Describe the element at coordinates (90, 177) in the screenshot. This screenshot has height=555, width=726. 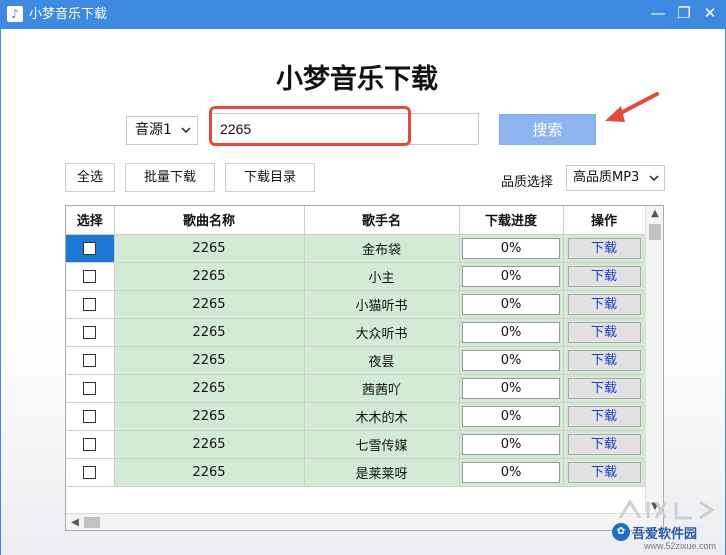
I see `select-all-button: 全选` at that location.